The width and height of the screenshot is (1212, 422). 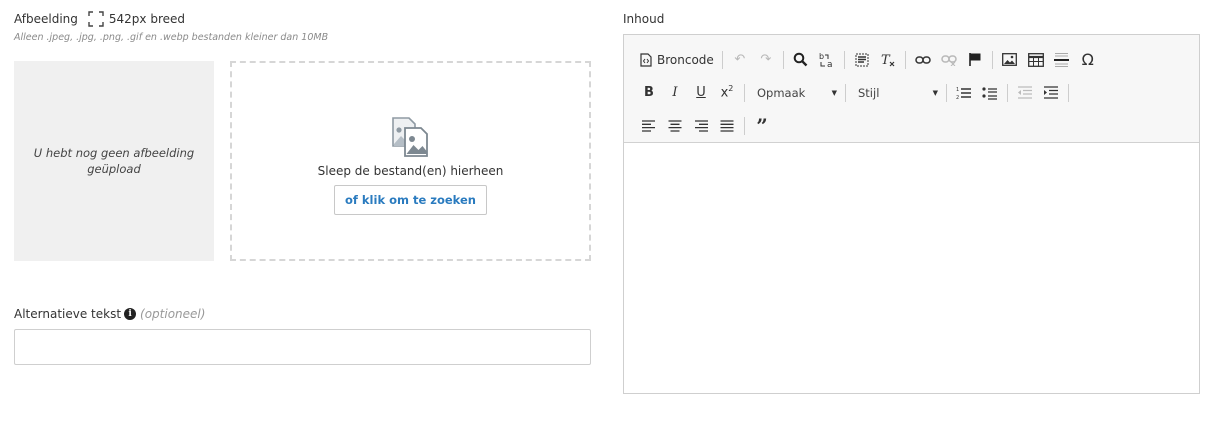 I want to click on italic-icon: I, so click(x=675, y=92).